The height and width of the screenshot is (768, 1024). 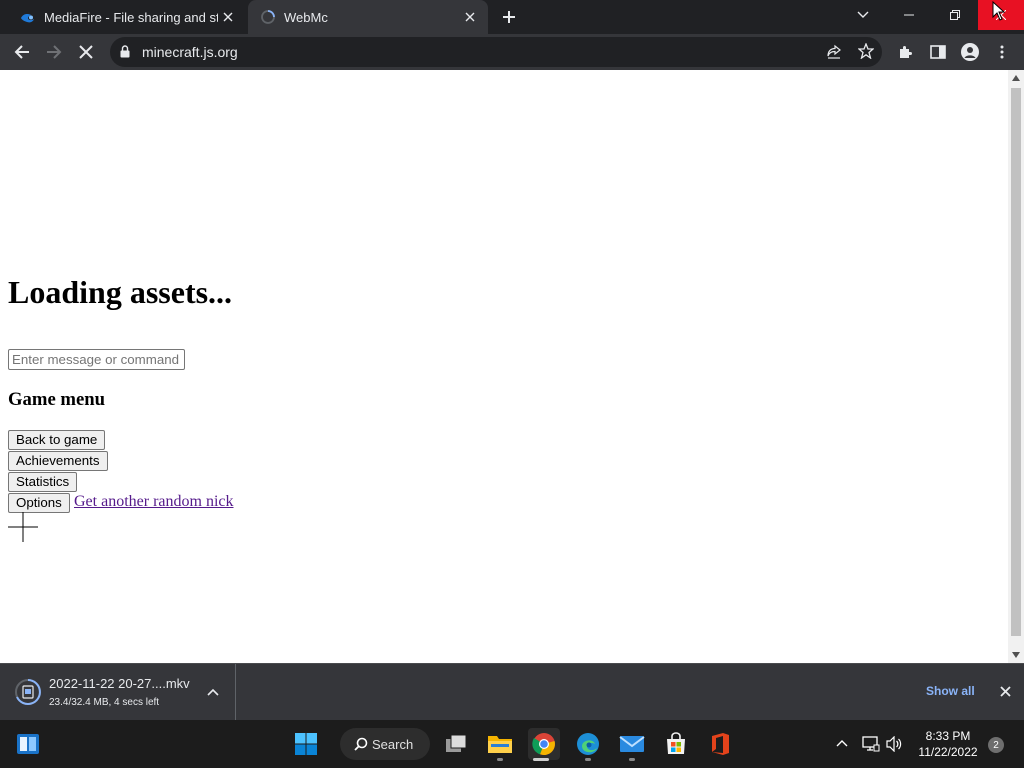 I want to click on system-clock: 8:33 PM 11/22/2022, so click(x=948, y=744).